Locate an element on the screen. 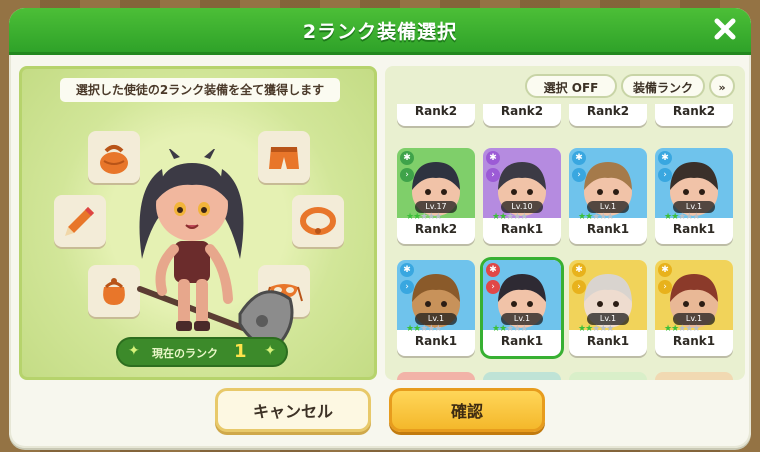  current-rank-value: 1 is located at coordinates (240, 351).